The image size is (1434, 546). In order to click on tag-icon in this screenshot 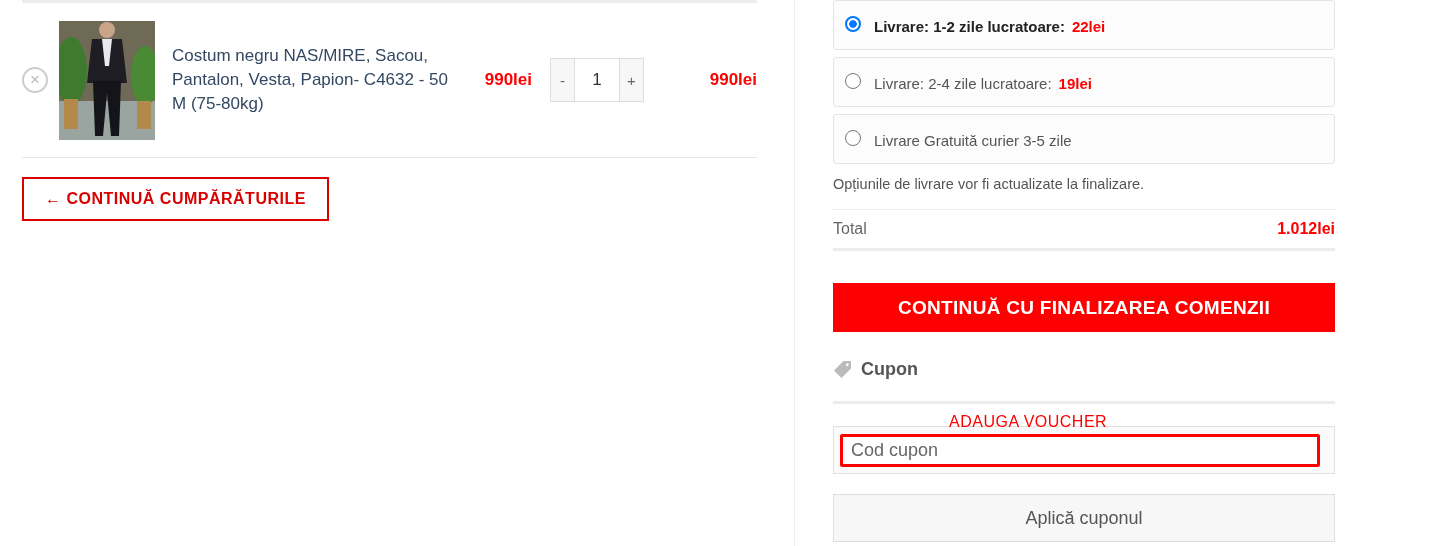, I will do `click(842, 369)`.